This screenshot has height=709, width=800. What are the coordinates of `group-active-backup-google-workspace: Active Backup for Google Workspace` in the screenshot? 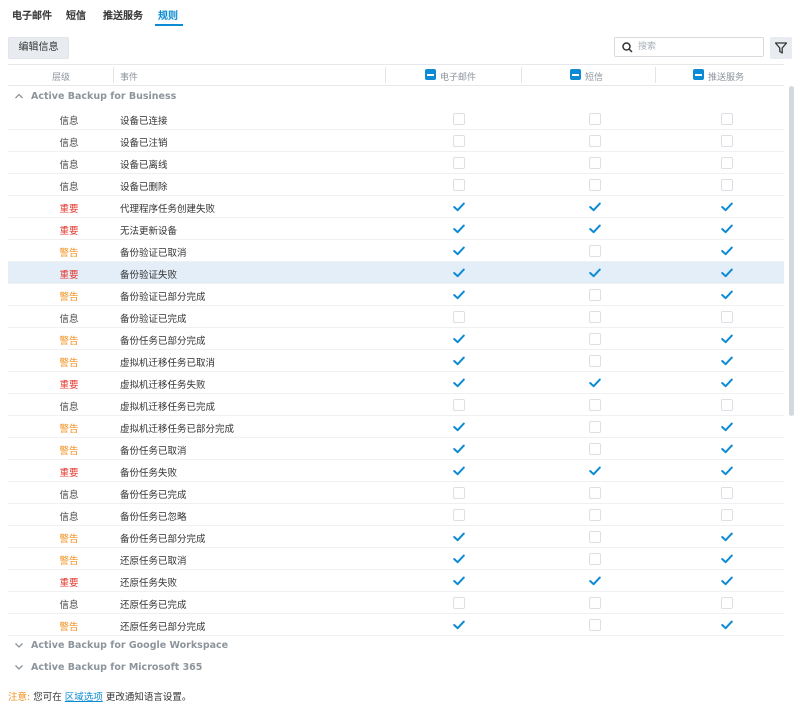 It's located at (396, 646).